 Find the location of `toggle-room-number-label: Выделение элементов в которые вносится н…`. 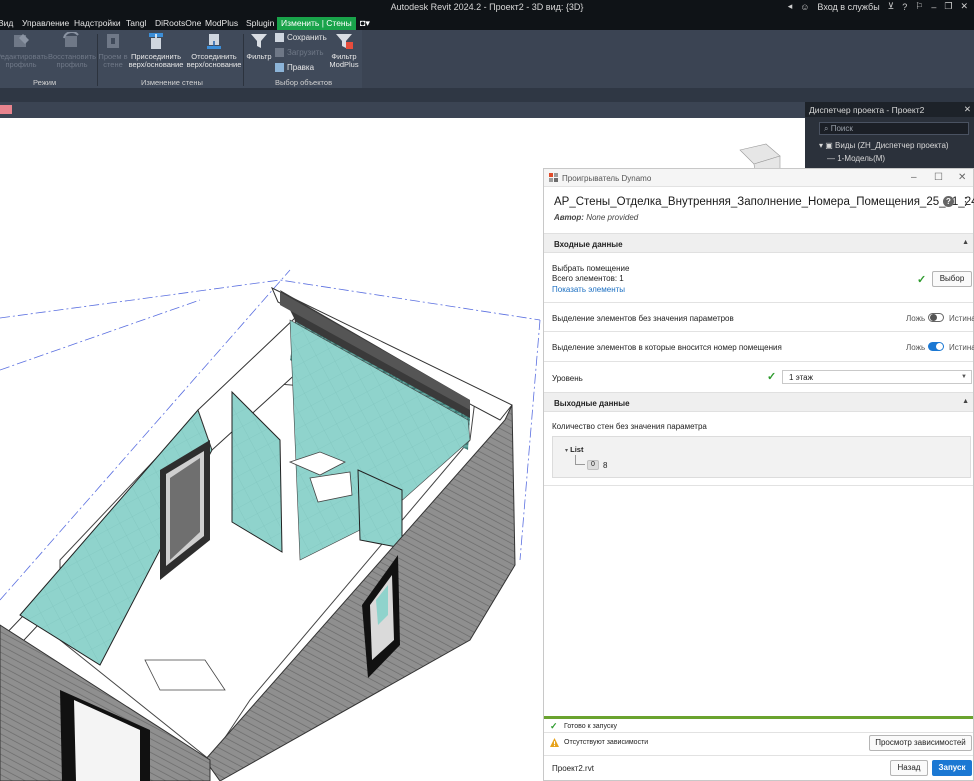

toggle-room-number-label: Выделение элементов в которые вносится н… is located at coordinates (667, 347).